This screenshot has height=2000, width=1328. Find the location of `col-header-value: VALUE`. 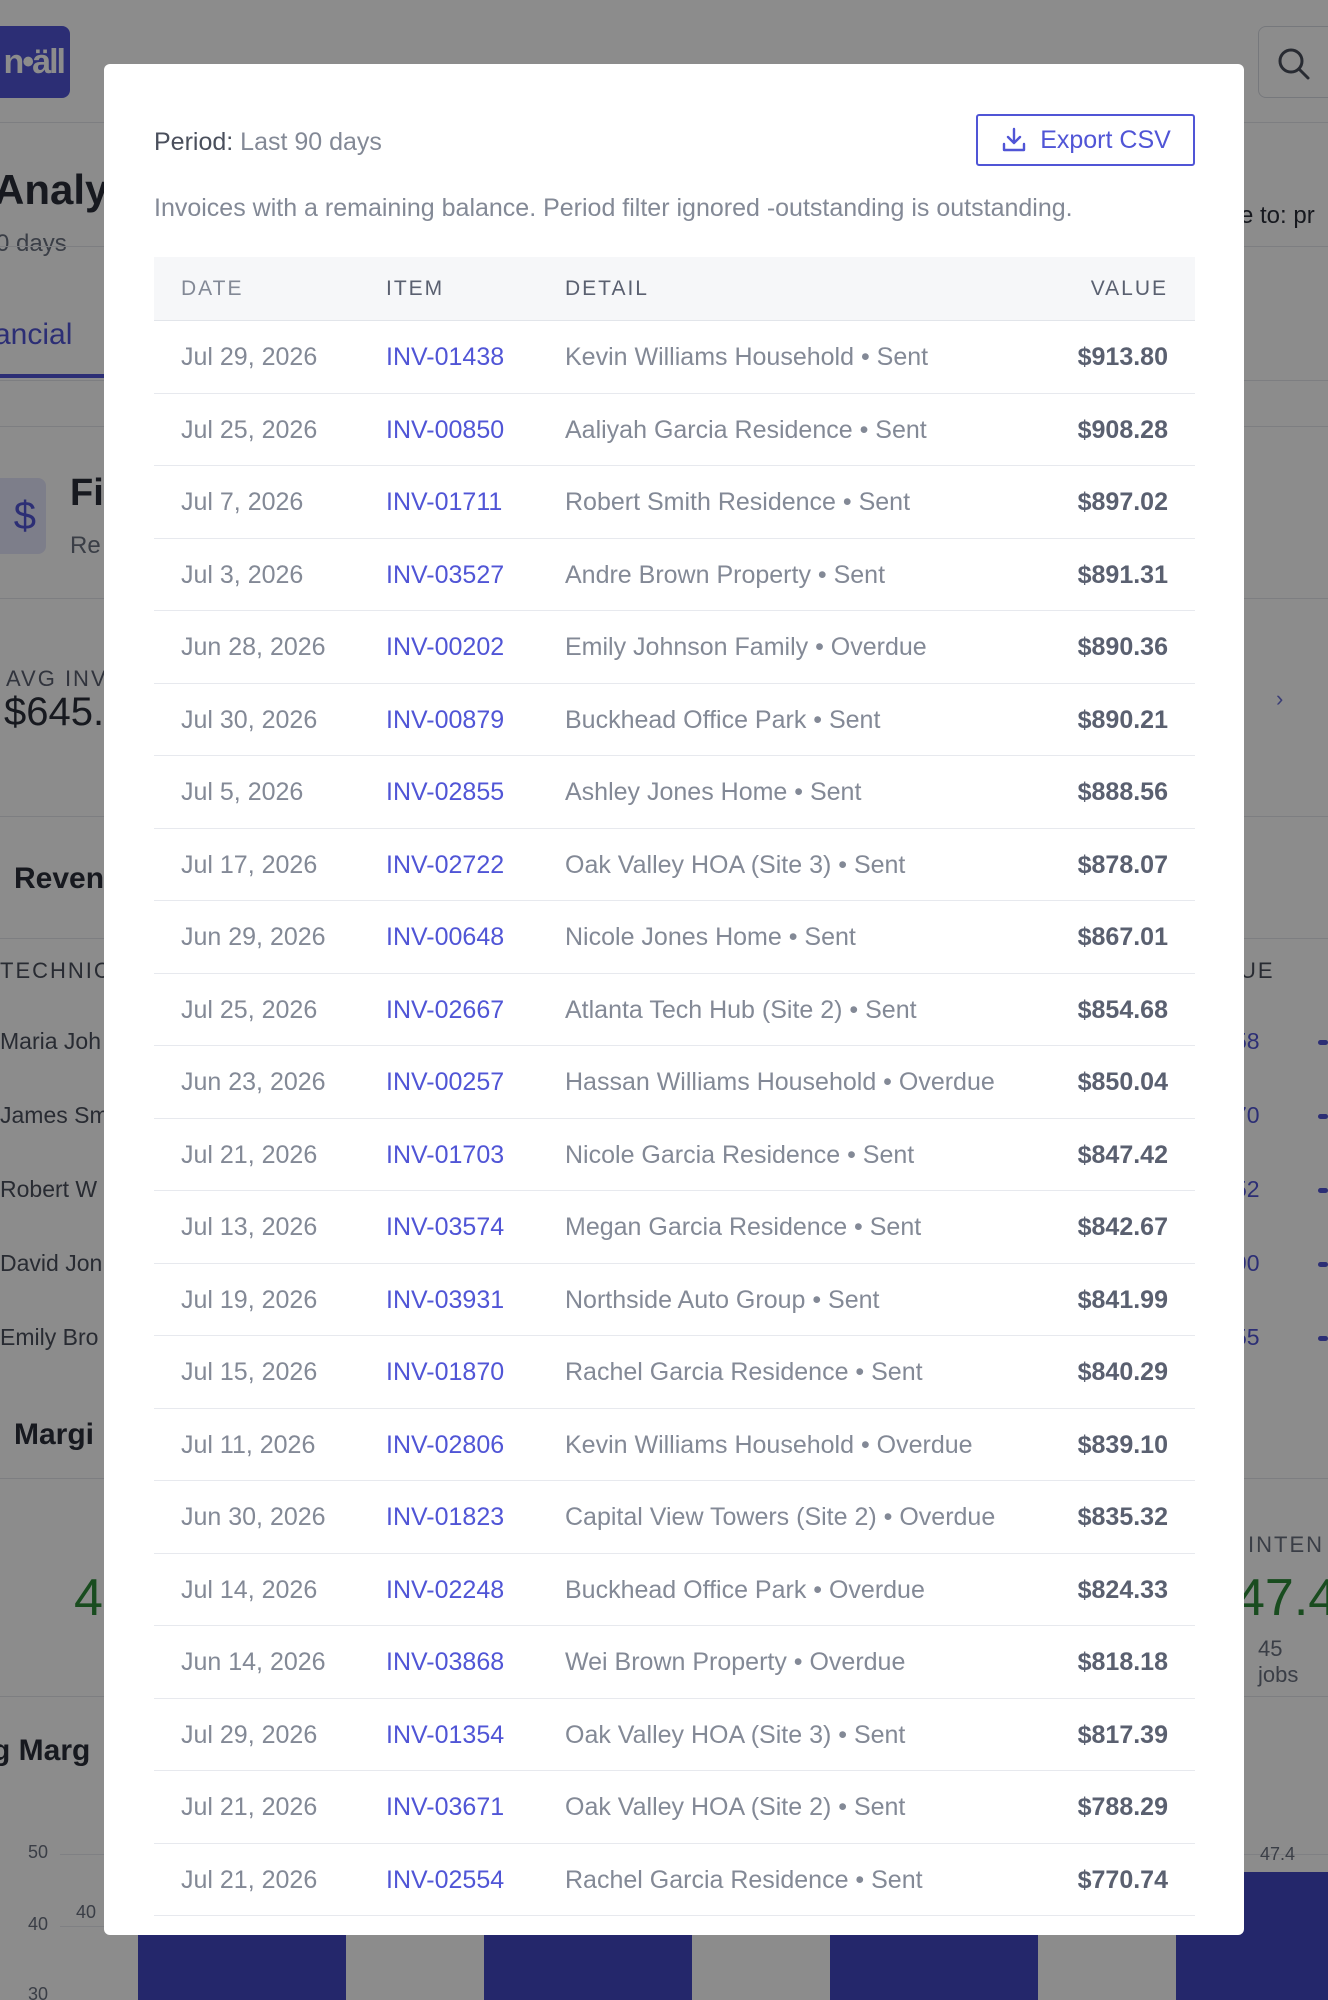

col-header-value: VALUE is located at coordinates (1129, 289).